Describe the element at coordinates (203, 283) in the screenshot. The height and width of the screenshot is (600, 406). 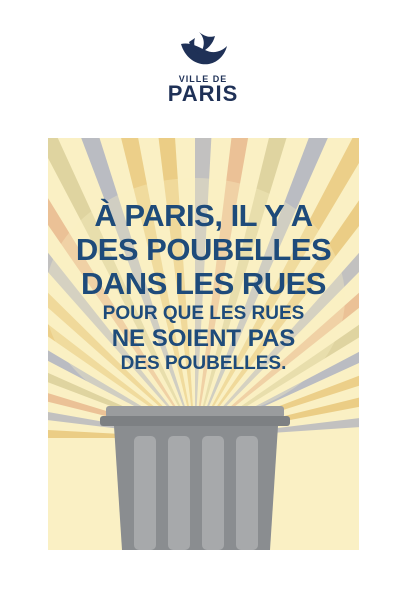
I see `headline-line-3: DANS LES RUES` at that location.